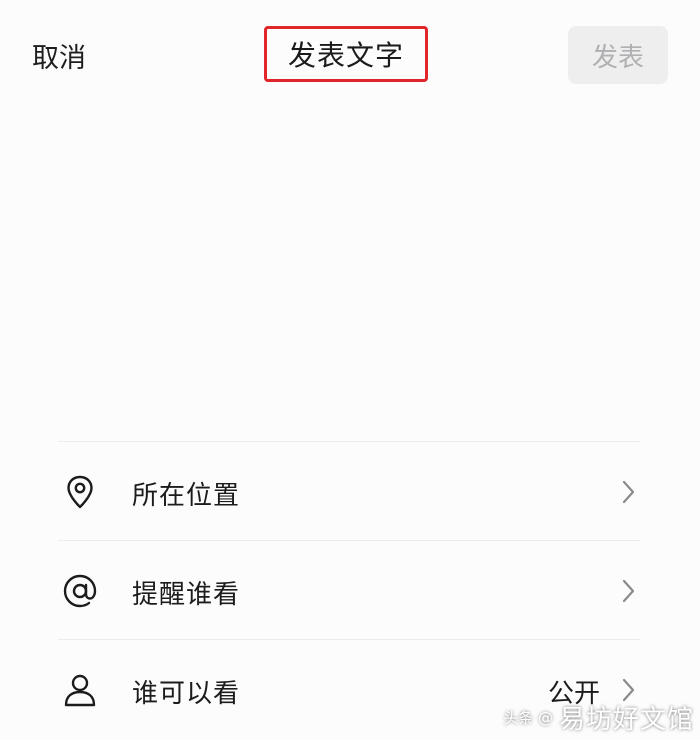 This screenshot has width=700, height=740. I want to click on option-row-location: 所在位置, so click(350, 491).